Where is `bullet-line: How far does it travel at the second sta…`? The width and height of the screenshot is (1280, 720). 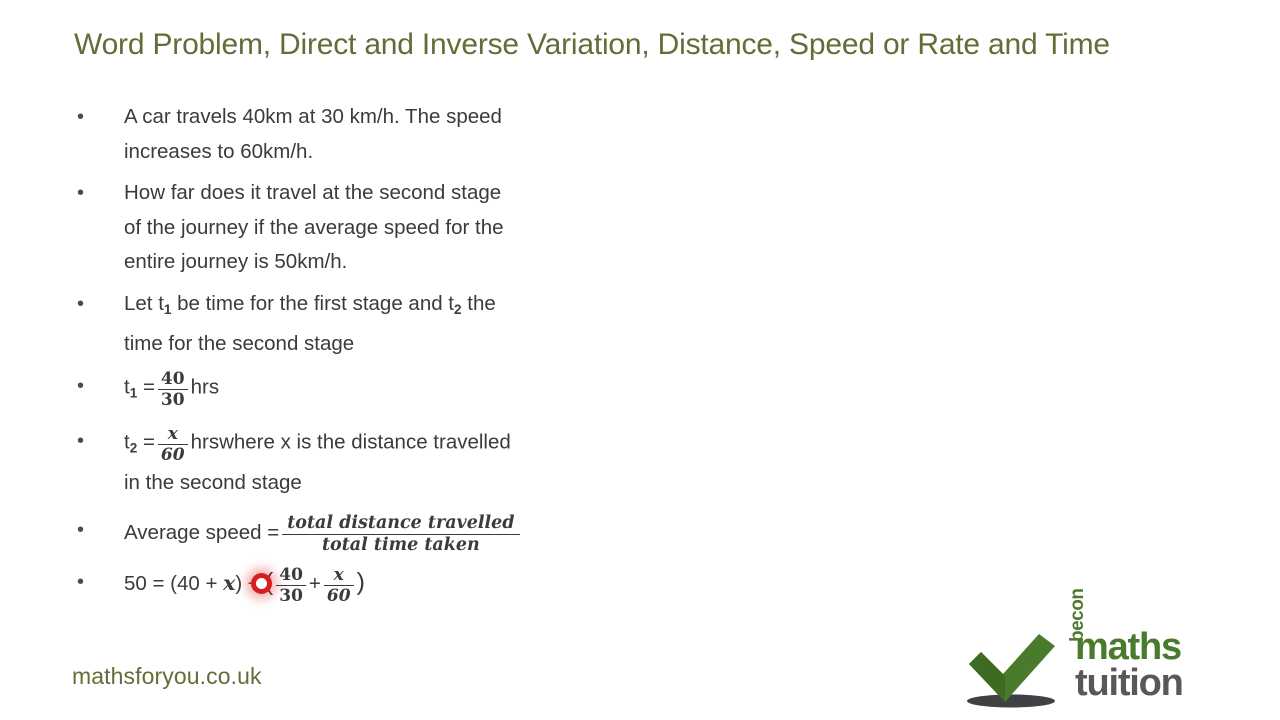
bullet-line: How far does it travel at the second sta… is located at coordinates (313, 192).